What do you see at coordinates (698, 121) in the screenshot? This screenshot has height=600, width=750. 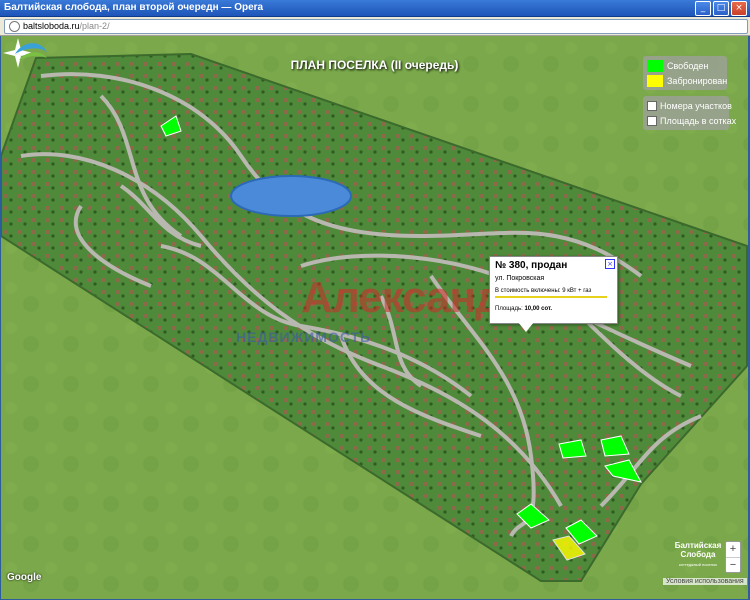 I see `plot-area-label: Площадь в сотках` at bounding box center [698, 121].